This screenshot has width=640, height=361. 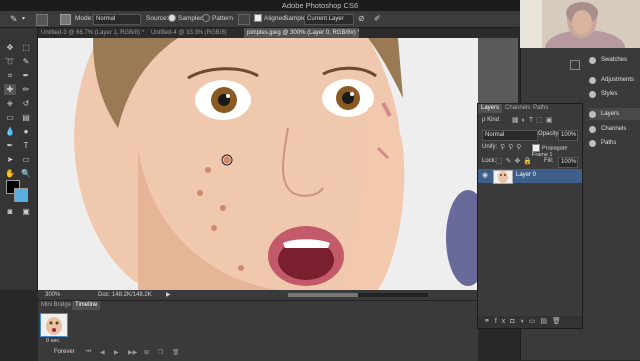 What do you see at coordinates (217, 19) in the screenshot?
I see `source-pattern-radio: Pattern` at bounding box center [217, 19].